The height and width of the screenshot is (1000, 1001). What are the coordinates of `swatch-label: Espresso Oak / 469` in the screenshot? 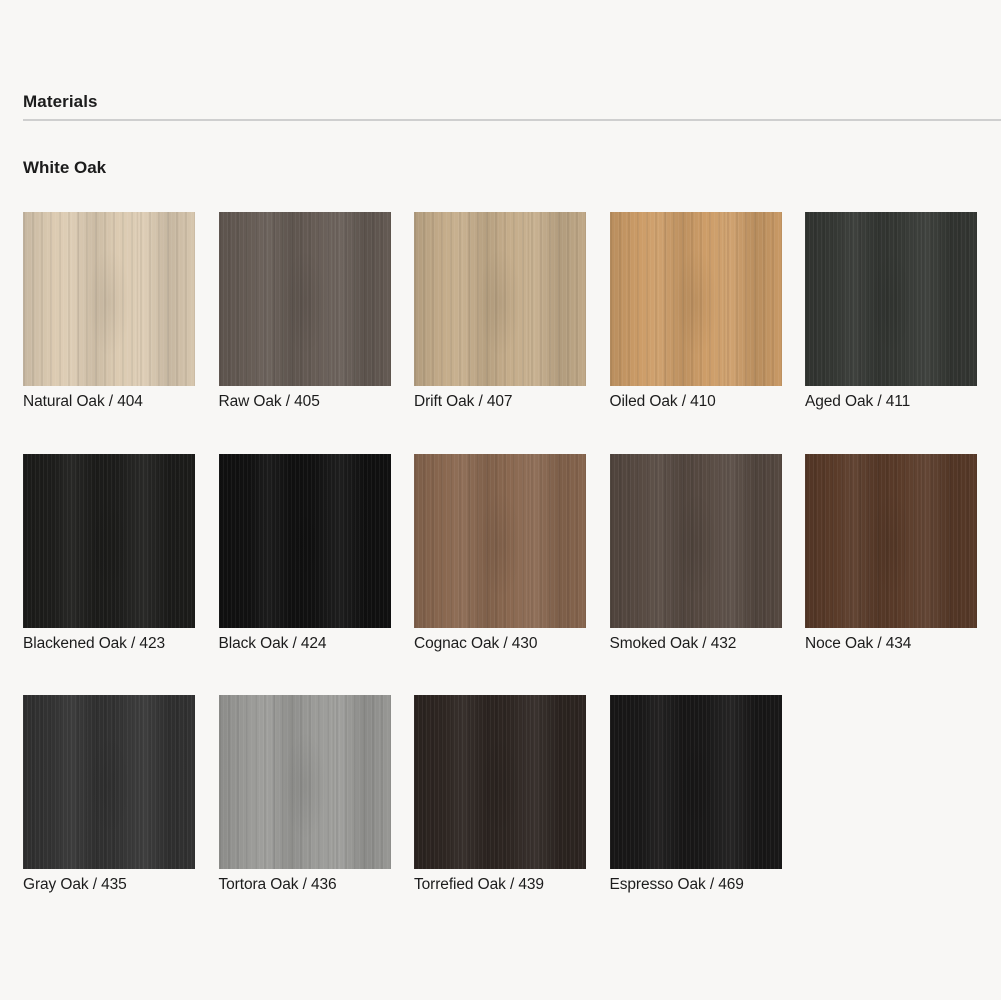 It's located at (676, 884).